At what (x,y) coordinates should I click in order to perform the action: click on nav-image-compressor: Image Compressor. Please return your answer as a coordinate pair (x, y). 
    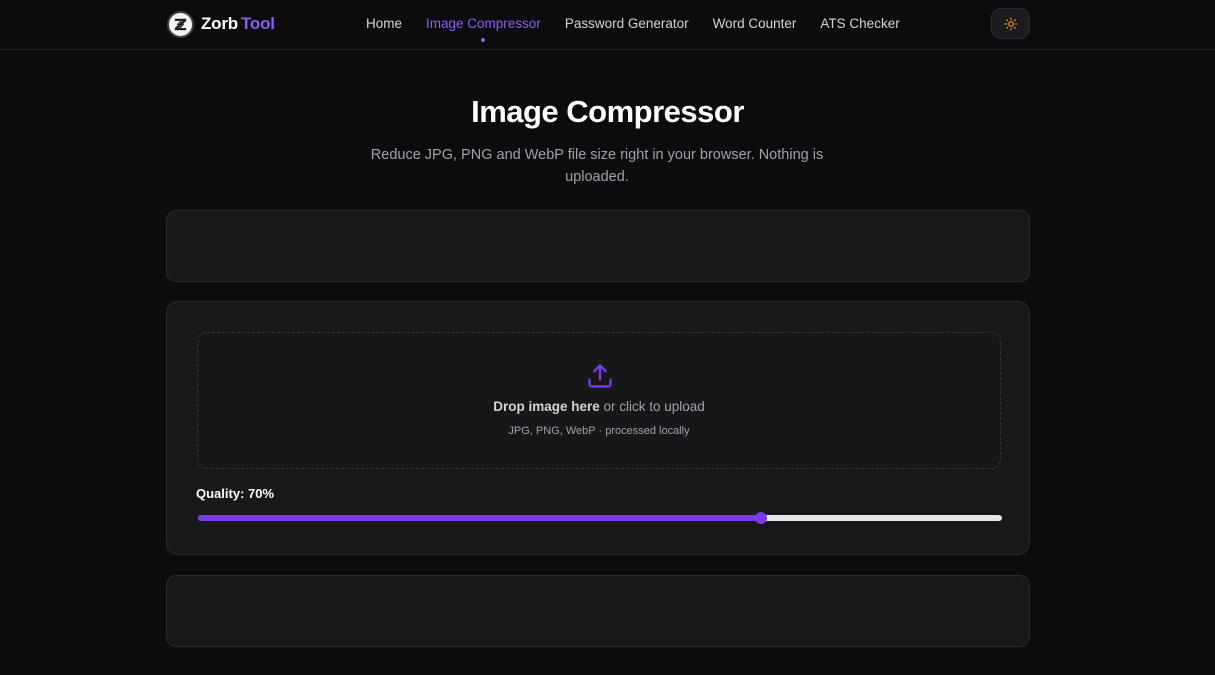
    Looking at the image, I should click on (483, 28).